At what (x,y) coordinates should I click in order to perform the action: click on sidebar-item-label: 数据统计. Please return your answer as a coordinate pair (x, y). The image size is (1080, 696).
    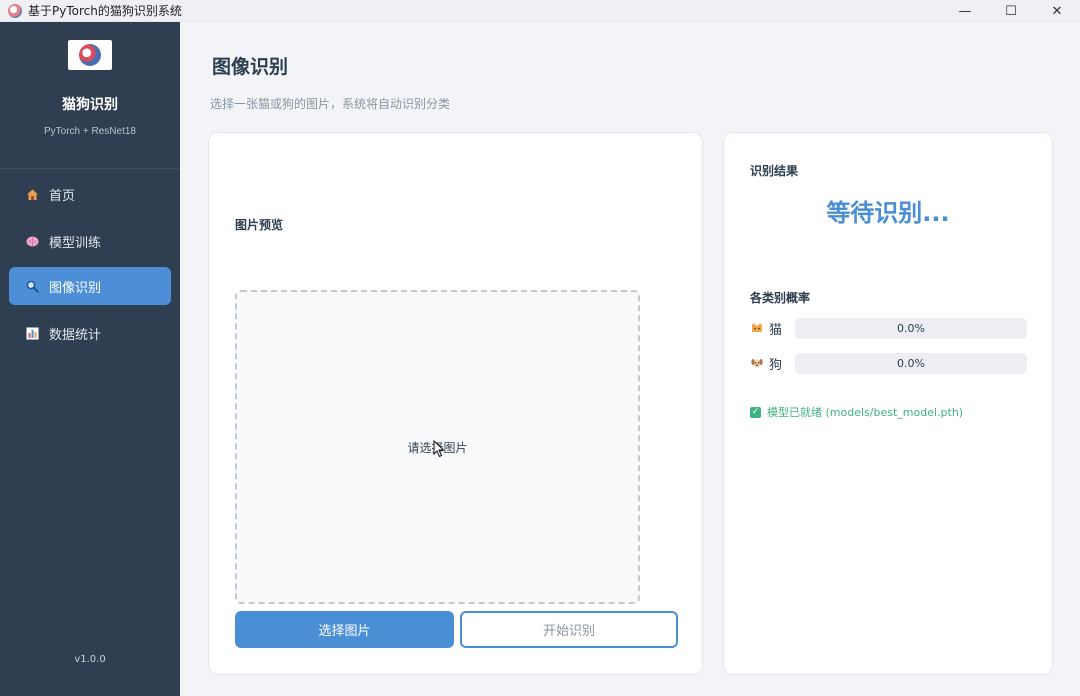
    Looking at the image, I should click on (75, 335).